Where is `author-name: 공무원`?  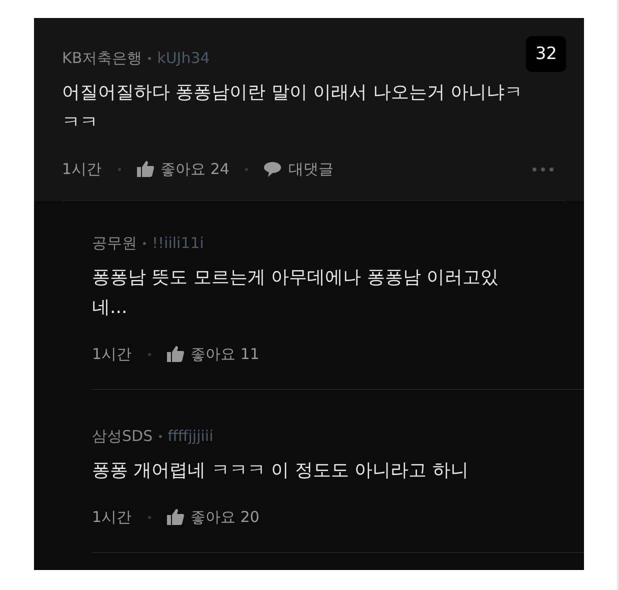 author-name: 공무원 is located at coordinates (114, 243).